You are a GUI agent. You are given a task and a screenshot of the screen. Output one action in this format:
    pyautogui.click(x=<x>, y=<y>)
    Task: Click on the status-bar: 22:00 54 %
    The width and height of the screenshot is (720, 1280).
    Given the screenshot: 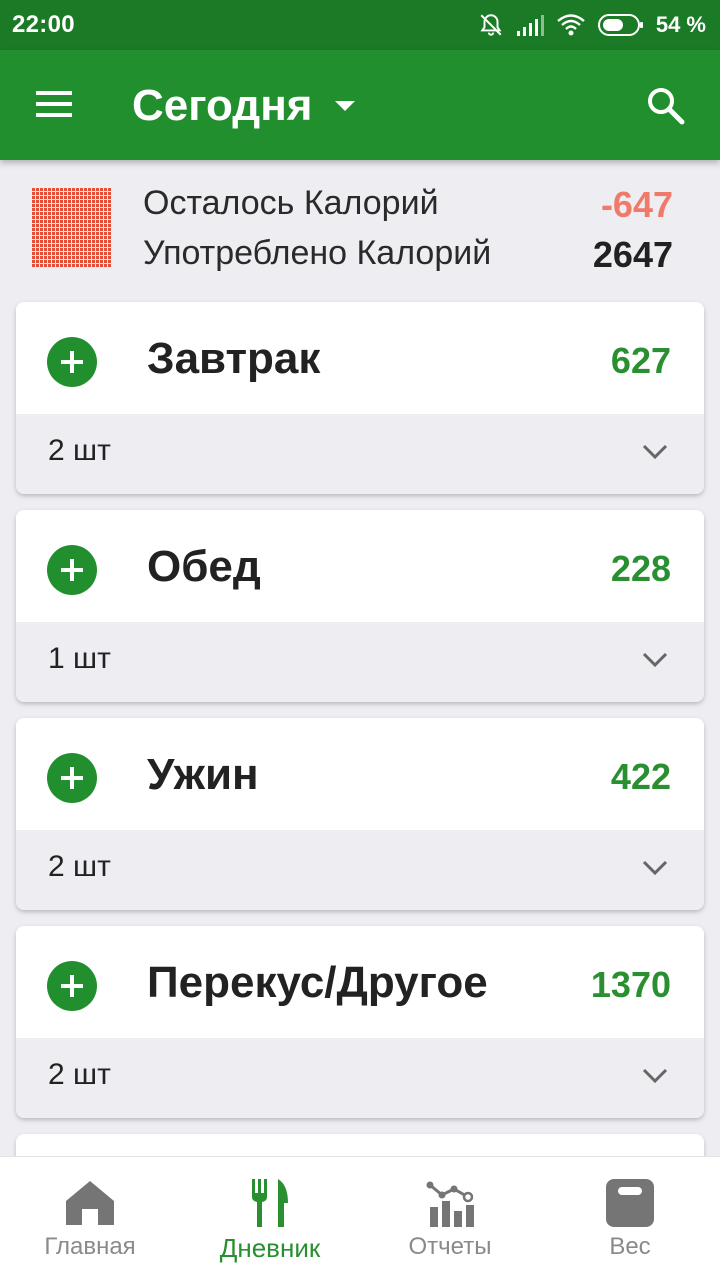 What is the action you would take?
    pyautogui.click(x=360, y=25)
    